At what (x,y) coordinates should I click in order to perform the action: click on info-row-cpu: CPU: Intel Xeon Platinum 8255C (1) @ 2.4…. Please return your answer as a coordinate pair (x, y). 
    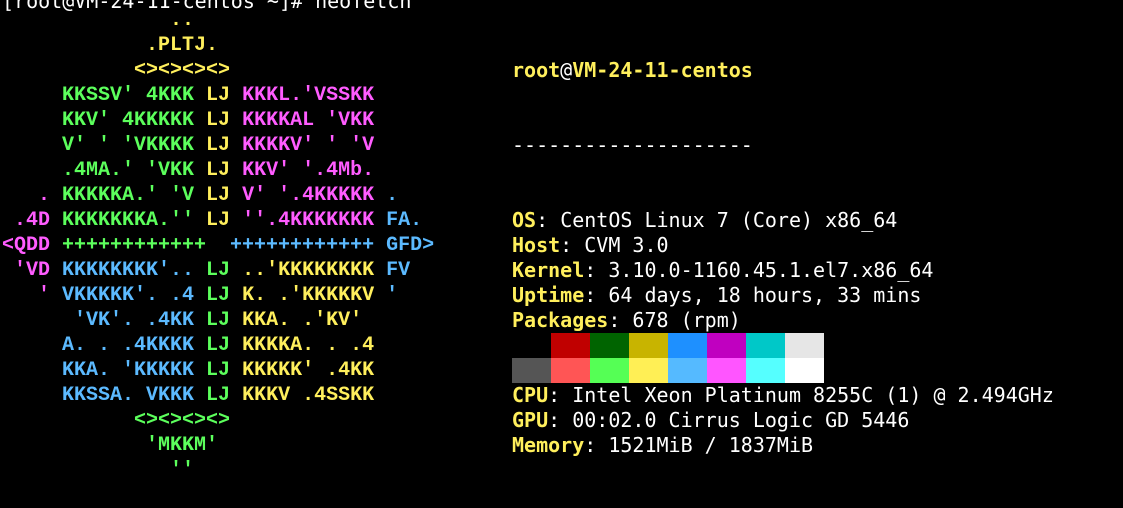
    Looking at the image, I should click on (783, 395).